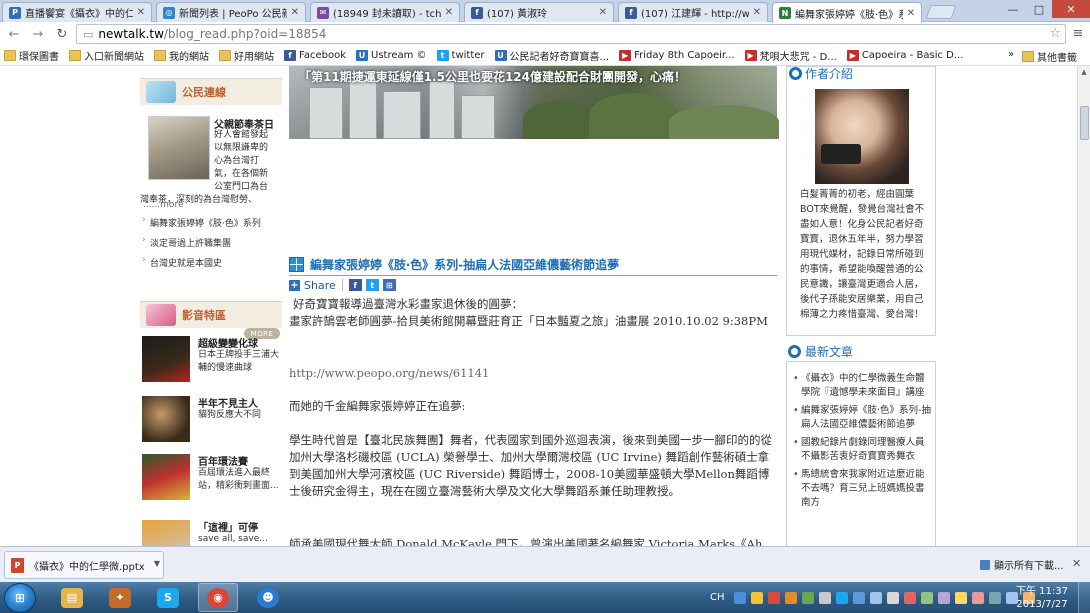  What do you see at coordinates (231, 12) in the screenshot?
I see `browser-tab: ◎ 新聞列表 | PeoPo 公民新... ✕` at bounding box center [231, 12].